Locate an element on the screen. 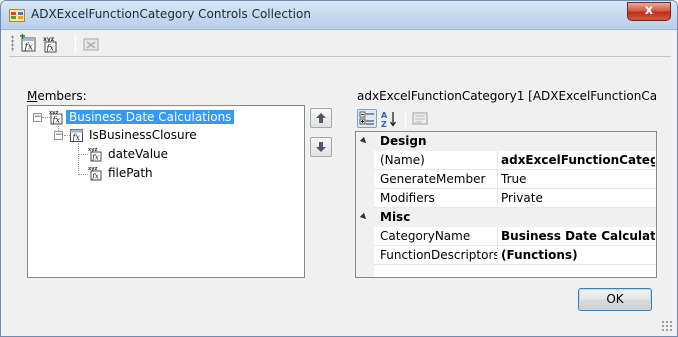 The image size is (678, 337). property-row: Modifiers Private is located at coordinates (506, 198).